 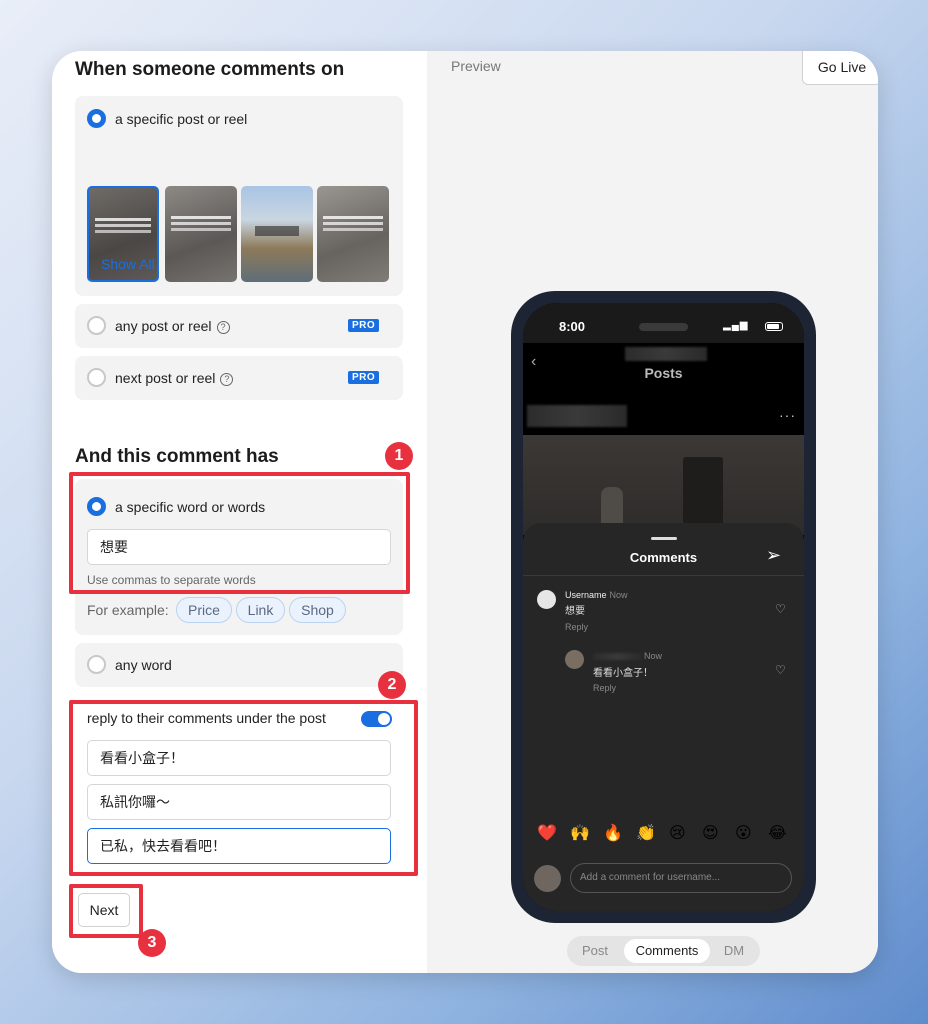 I want to click on comment-time: Now, so click(x=618, y=595).